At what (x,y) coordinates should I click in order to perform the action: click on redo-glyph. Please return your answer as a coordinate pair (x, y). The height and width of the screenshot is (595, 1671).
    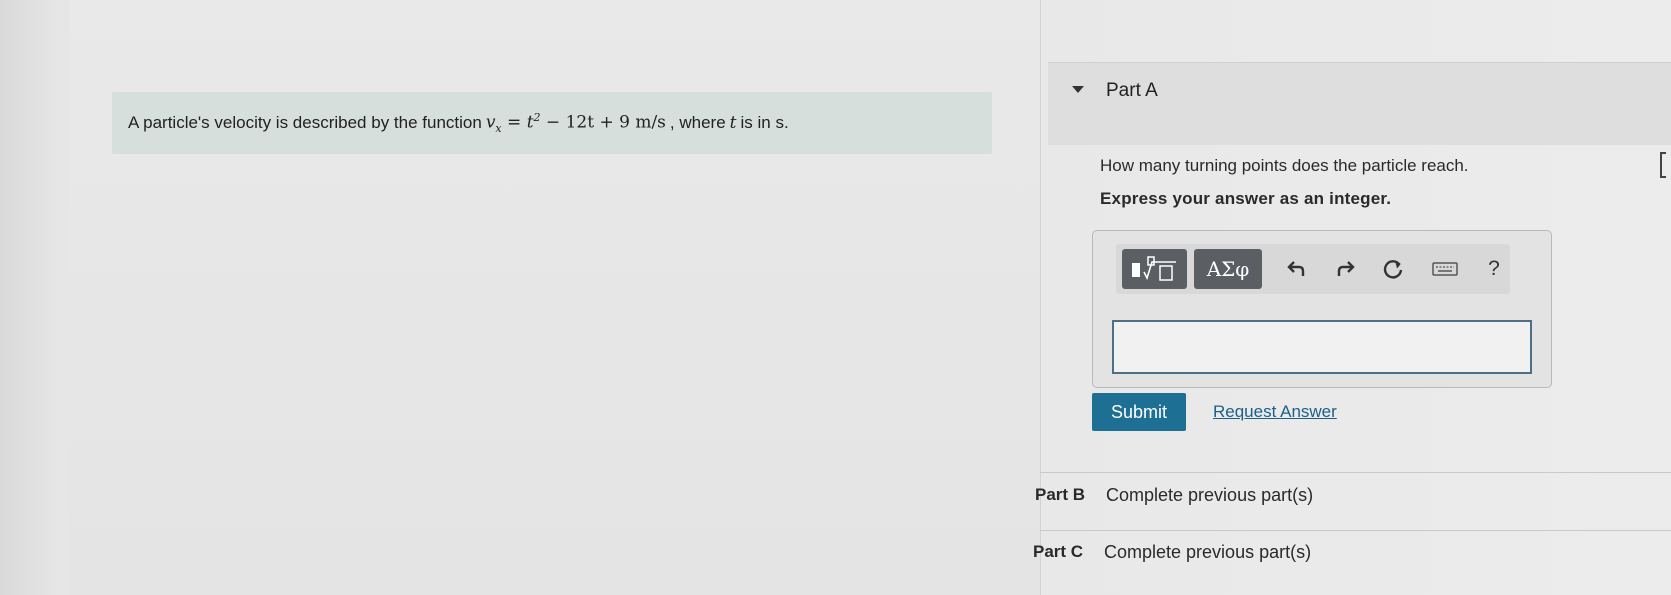
    Looking at the image, I should click on (1346, 268).